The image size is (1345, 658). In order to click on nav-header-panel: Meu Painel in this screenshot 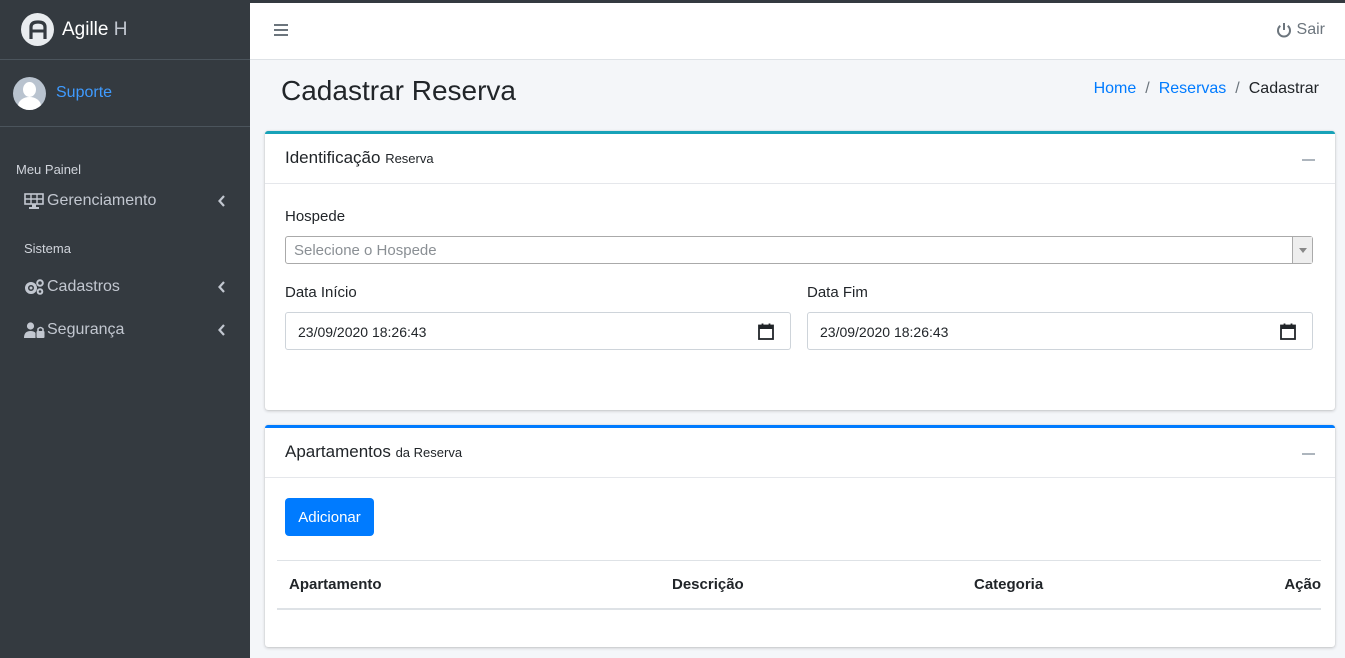, I will do `click(49, 169)`.